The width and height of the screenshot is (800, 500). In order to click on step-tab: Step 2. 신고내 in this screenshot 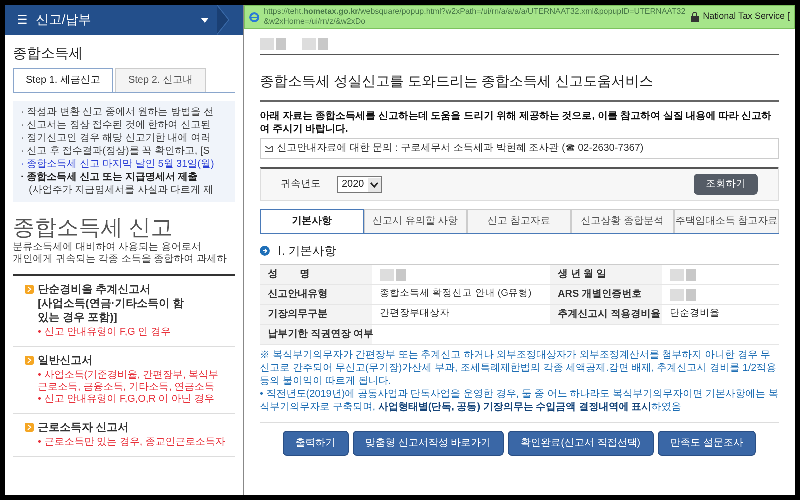, I will do `click(160, 80)`.